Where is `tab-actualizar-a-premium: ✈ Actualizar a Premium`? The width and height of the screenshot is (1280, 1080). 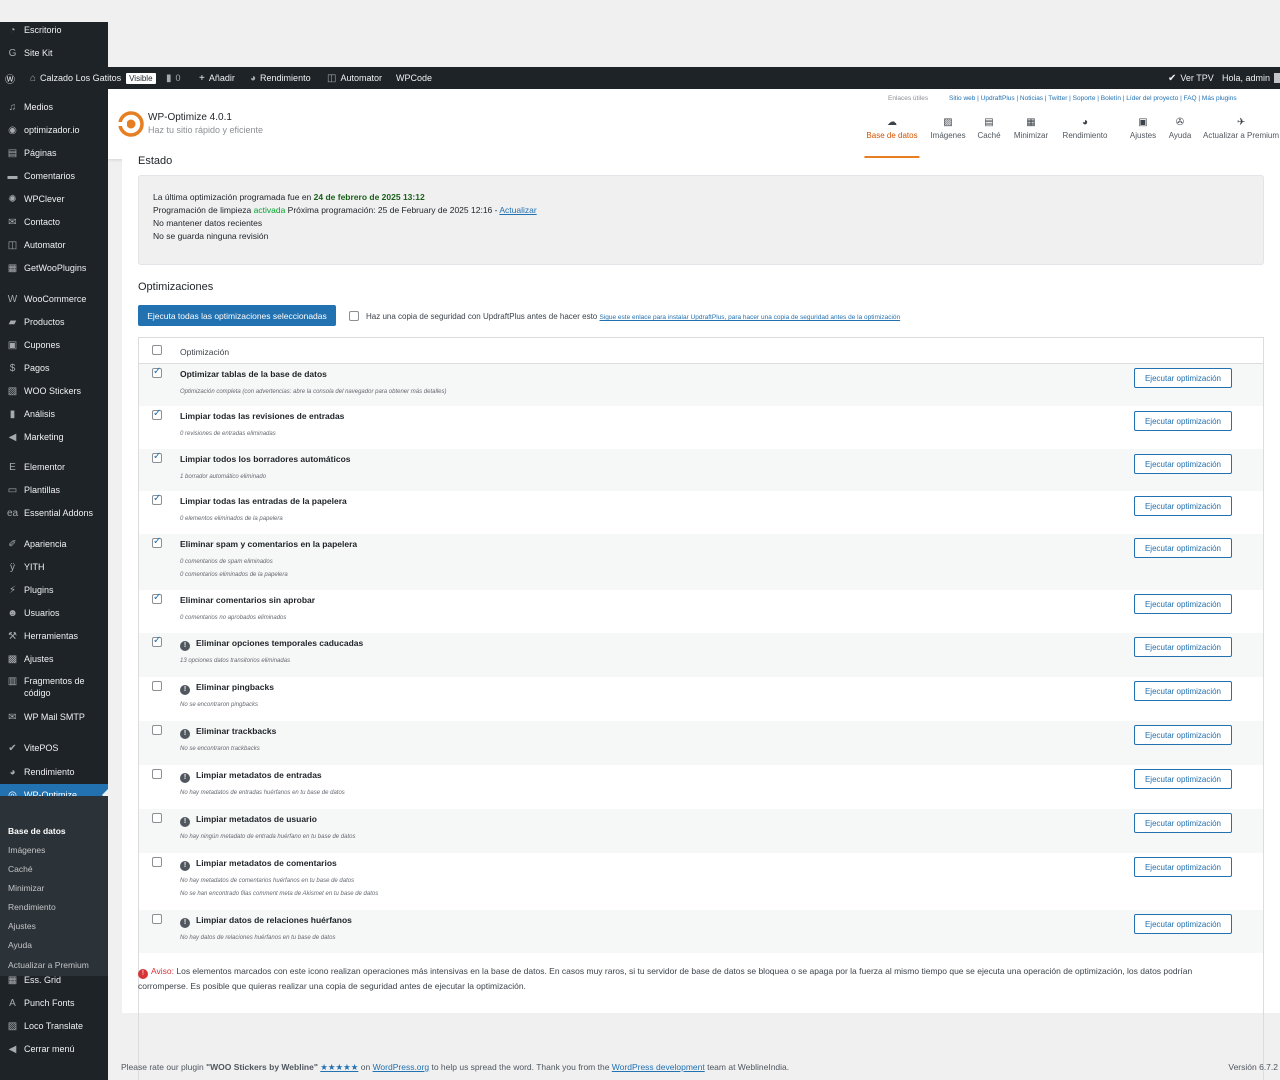
tab-actualizar-a-premium: ✈ Actualizar a Premium is located at coordinates (1241, 128).